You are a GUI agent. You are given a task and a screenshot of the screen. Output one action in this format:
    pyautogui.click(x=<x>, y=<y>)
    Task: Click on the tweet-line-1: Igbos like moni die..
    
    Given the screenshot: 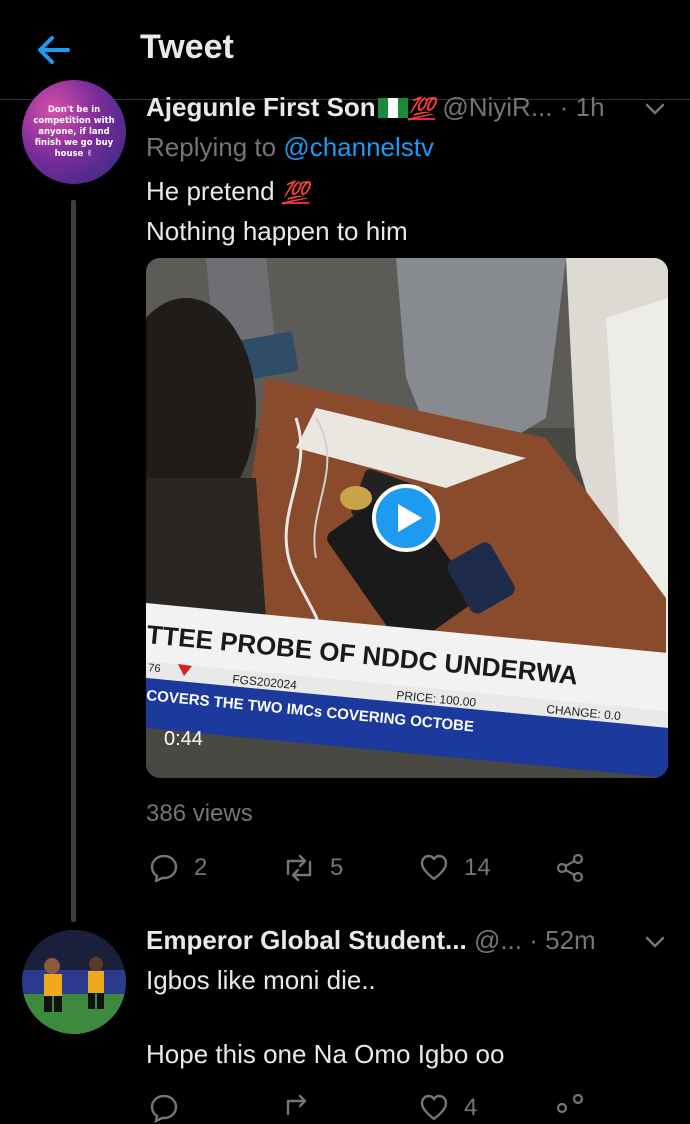 What is the action you would take?
    pyautogui.click(x=261, y=980)
    